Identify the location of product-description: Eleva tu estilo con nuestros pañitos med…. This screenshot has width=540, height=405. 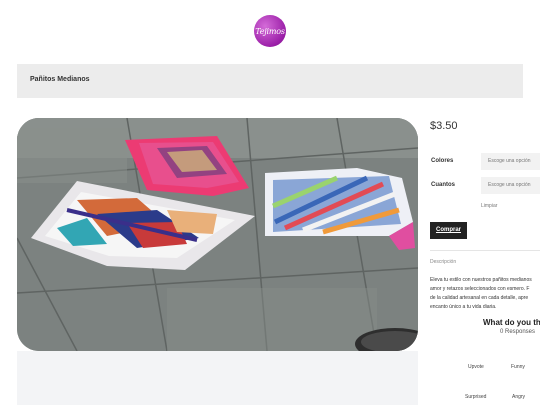
(485, 294).